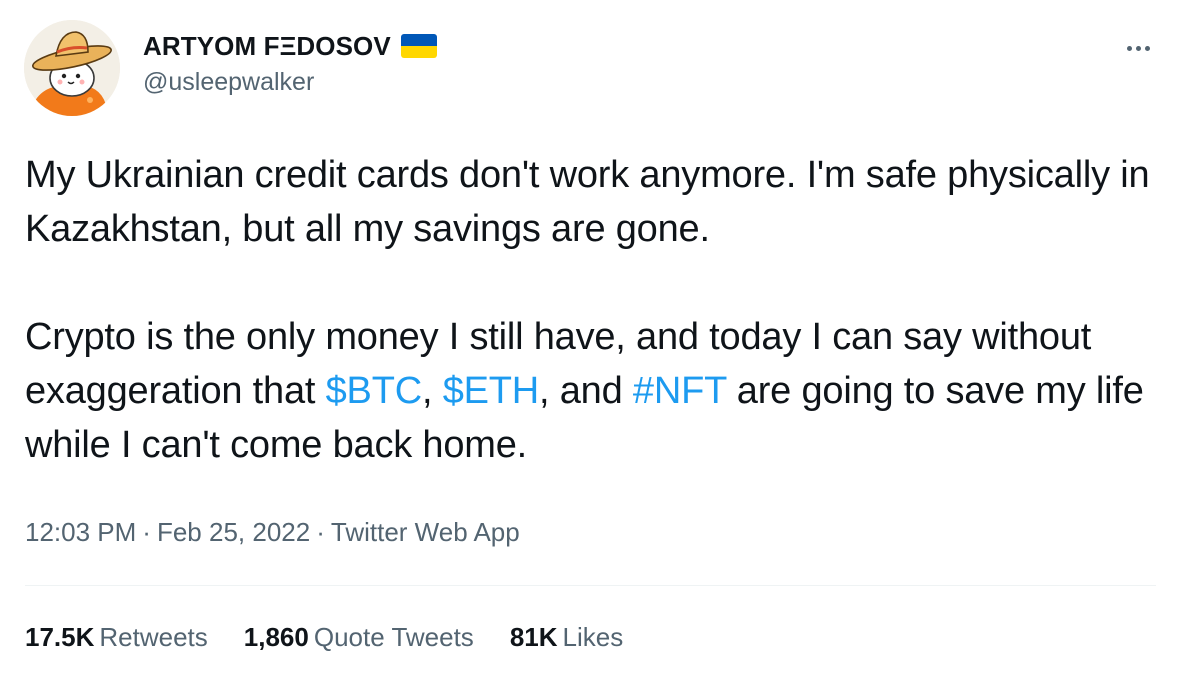 The image size is (1182, 684). Describe the element at coordinates (533, 637) in the screenshot. I see `likes-count: 81K` at that location.